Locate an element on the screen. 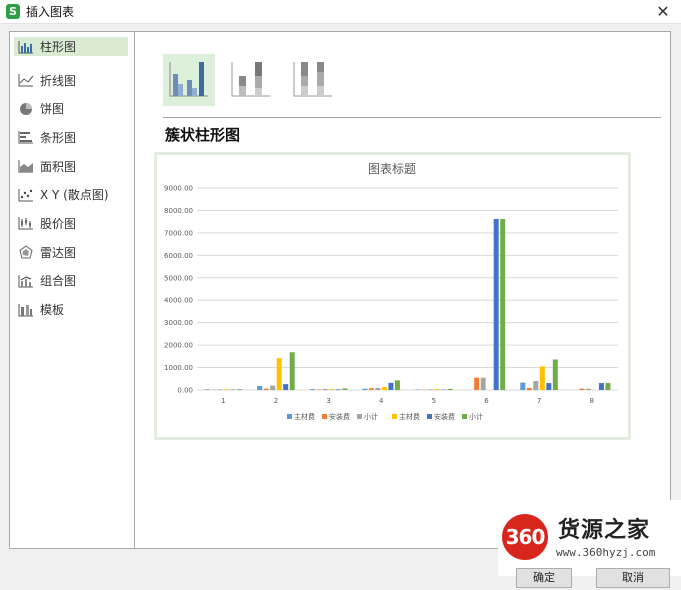 Image resolution: width=681 pixels, height=590 pixels. scatter-chart-icon is located at coordinates (26, 195).